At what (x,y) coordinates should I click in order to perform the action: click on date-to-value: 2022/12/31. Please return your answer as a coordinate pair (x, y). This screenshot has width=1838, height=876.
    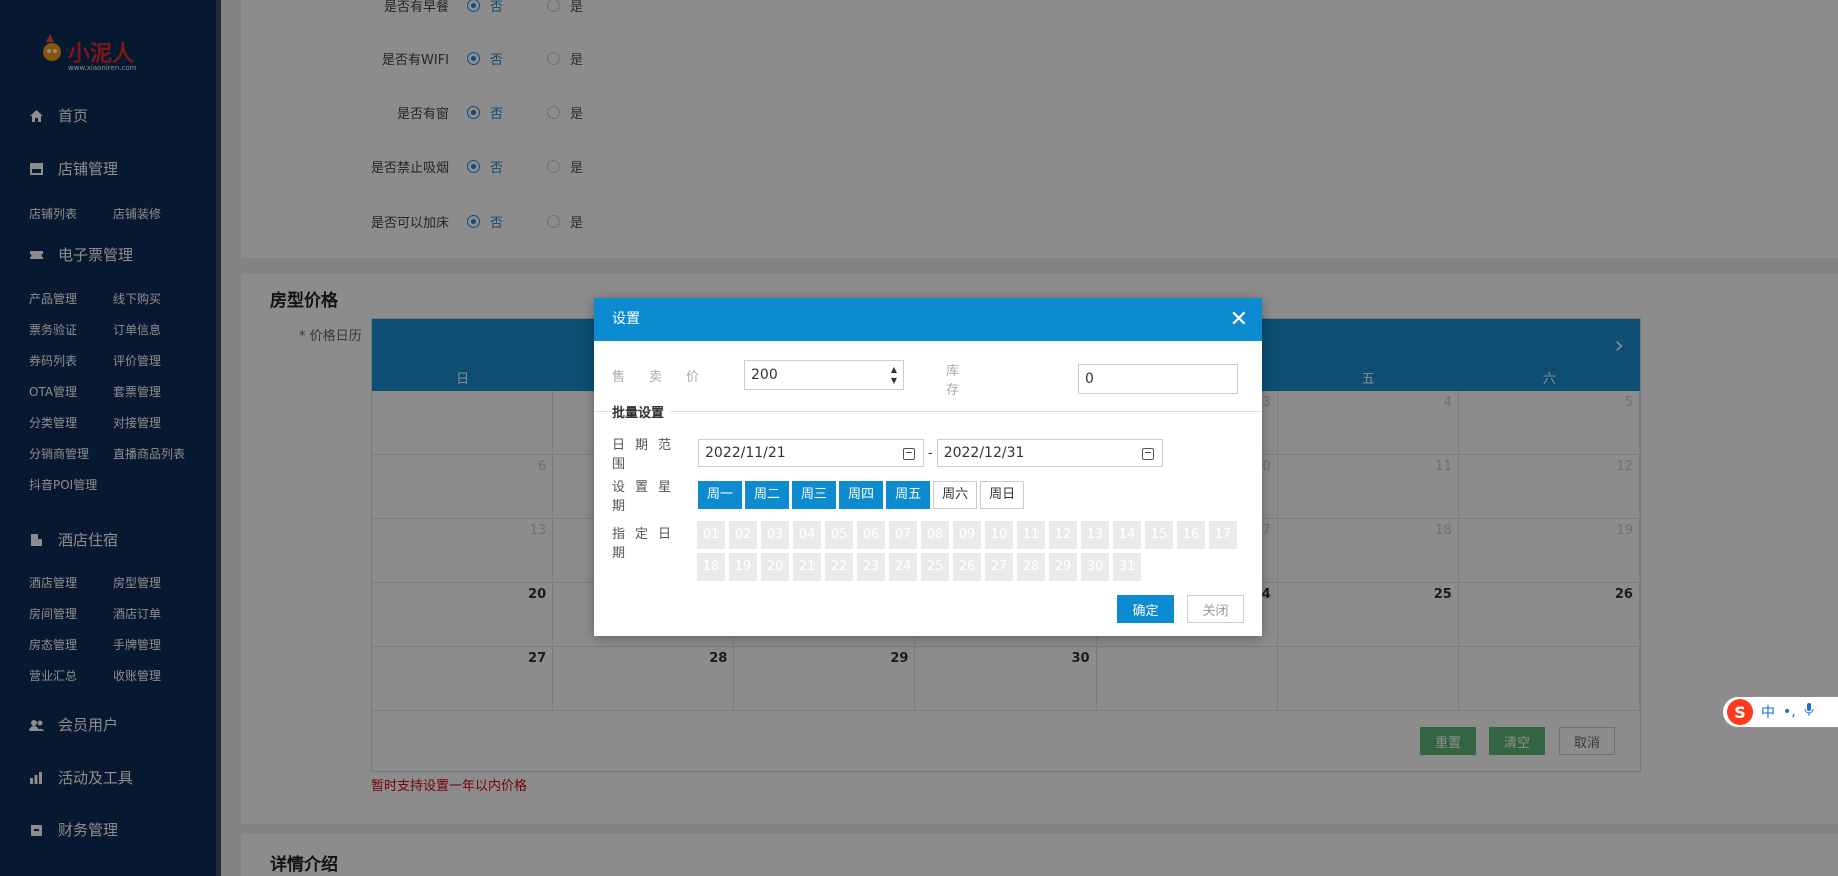
    Looking at the image, I should click on (984, 453).